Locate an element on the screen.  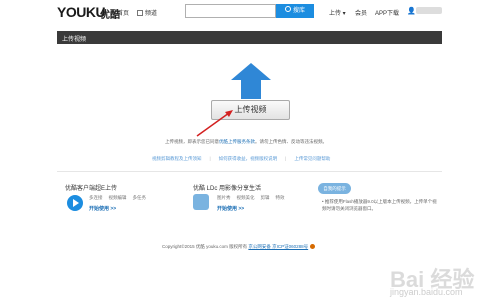
nav-channel: 频道 is located at coordinates (147, 12).